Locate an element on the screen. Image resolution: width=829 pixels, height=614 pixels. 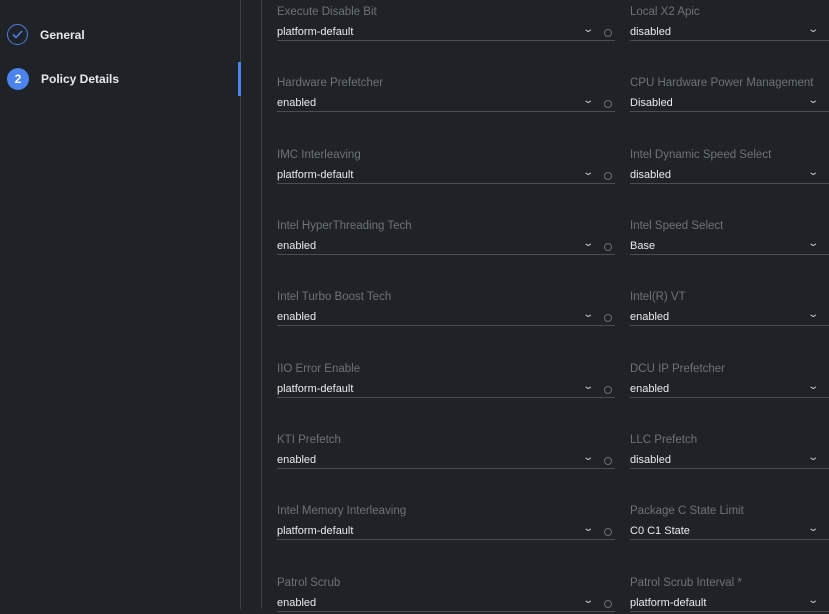
dropdown-field: Package C State Limit C0 C1 State ⌄ is located at coordinates (729, 522).